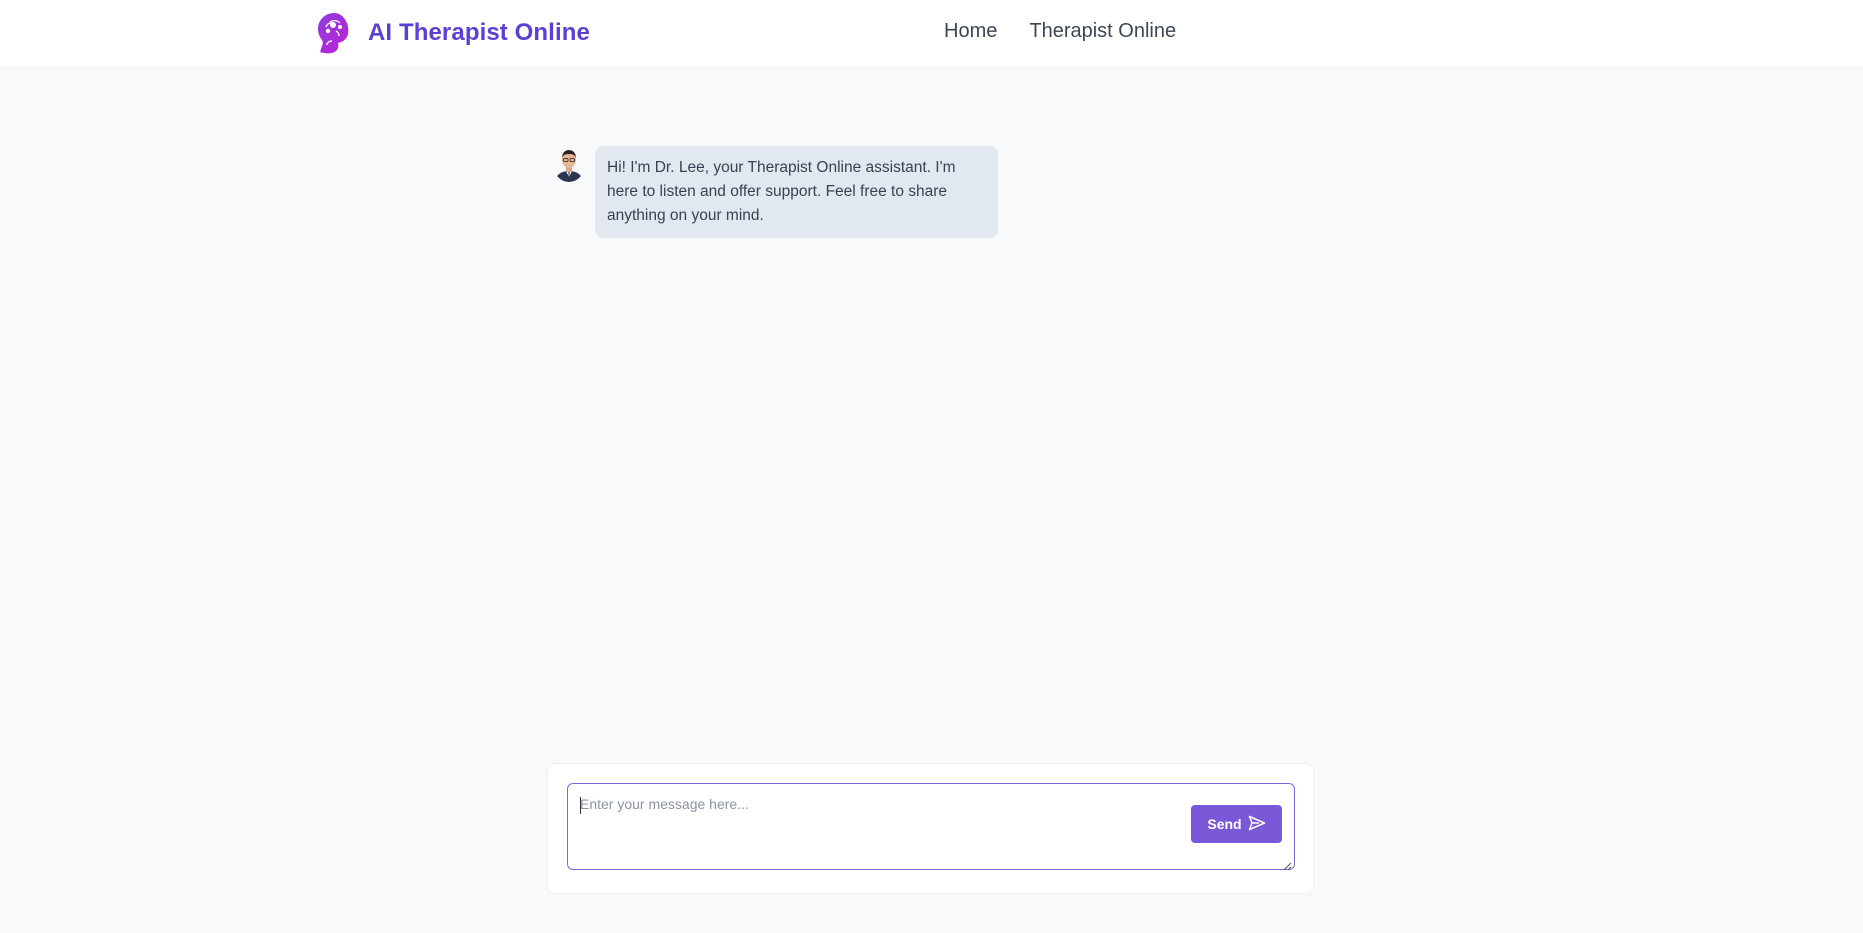 The image size is (1863, 933). I want to click on message-composer: Send, so click(930, 828).